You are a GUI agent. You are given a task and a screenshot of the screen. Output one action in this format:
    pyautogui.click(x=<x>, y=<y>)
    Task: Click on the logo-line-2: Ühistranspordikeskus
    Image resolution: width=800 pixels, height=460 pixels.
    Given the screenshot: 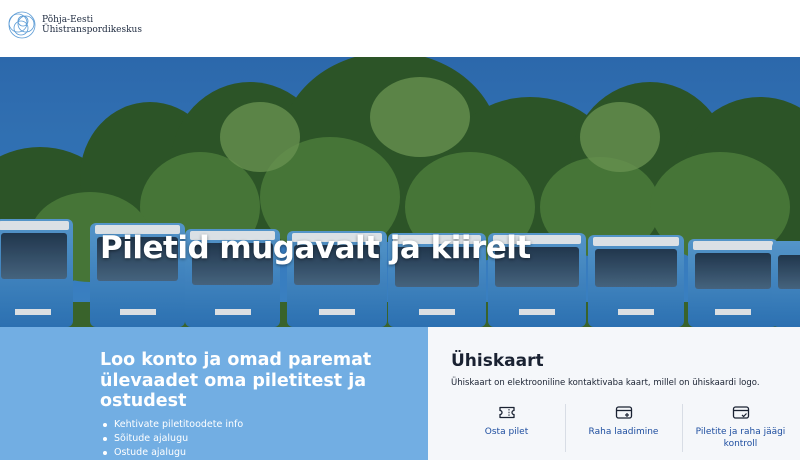 What is the action you would take?
    pyautogui.click(x=92, y=30)
    